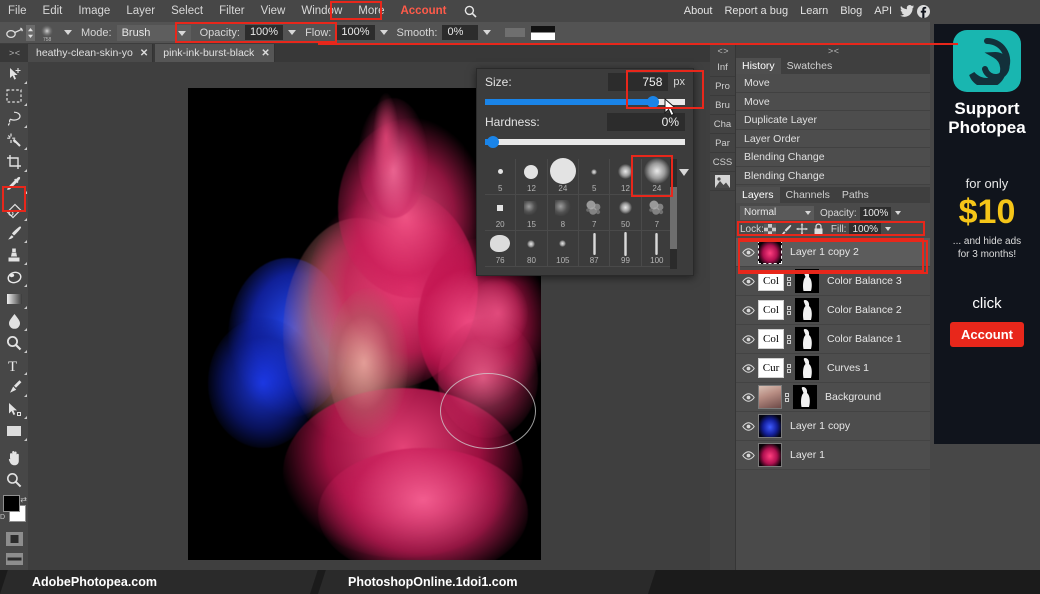 The image size is (1040, 594). I want to click on menu-item-file: File, so click(17, 11).